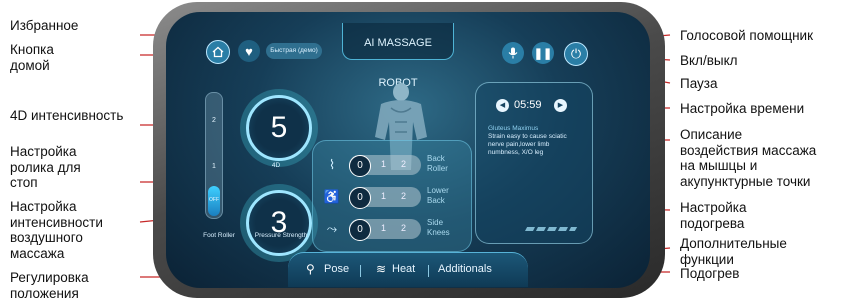  Describe the element at coordinates (45, 167) in the screenshot. I see `callout-foot-roller: Настройка ролика для стоп` at that location.